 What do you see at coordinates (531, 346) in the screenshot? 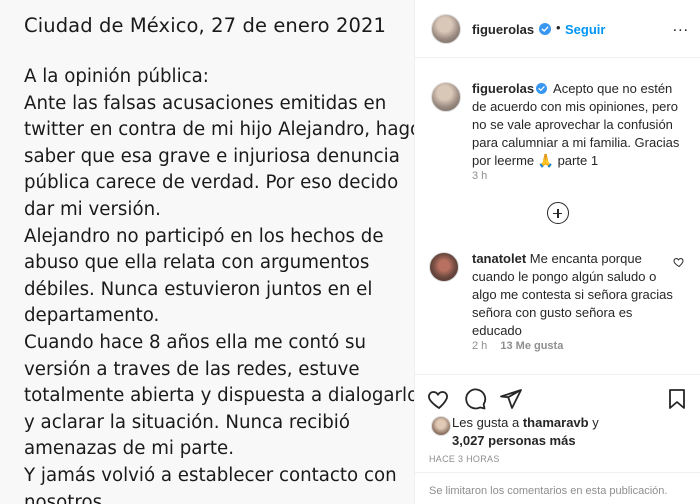
I see `comment-likes: 13 Me gusta` at bounding box center [531, 346].